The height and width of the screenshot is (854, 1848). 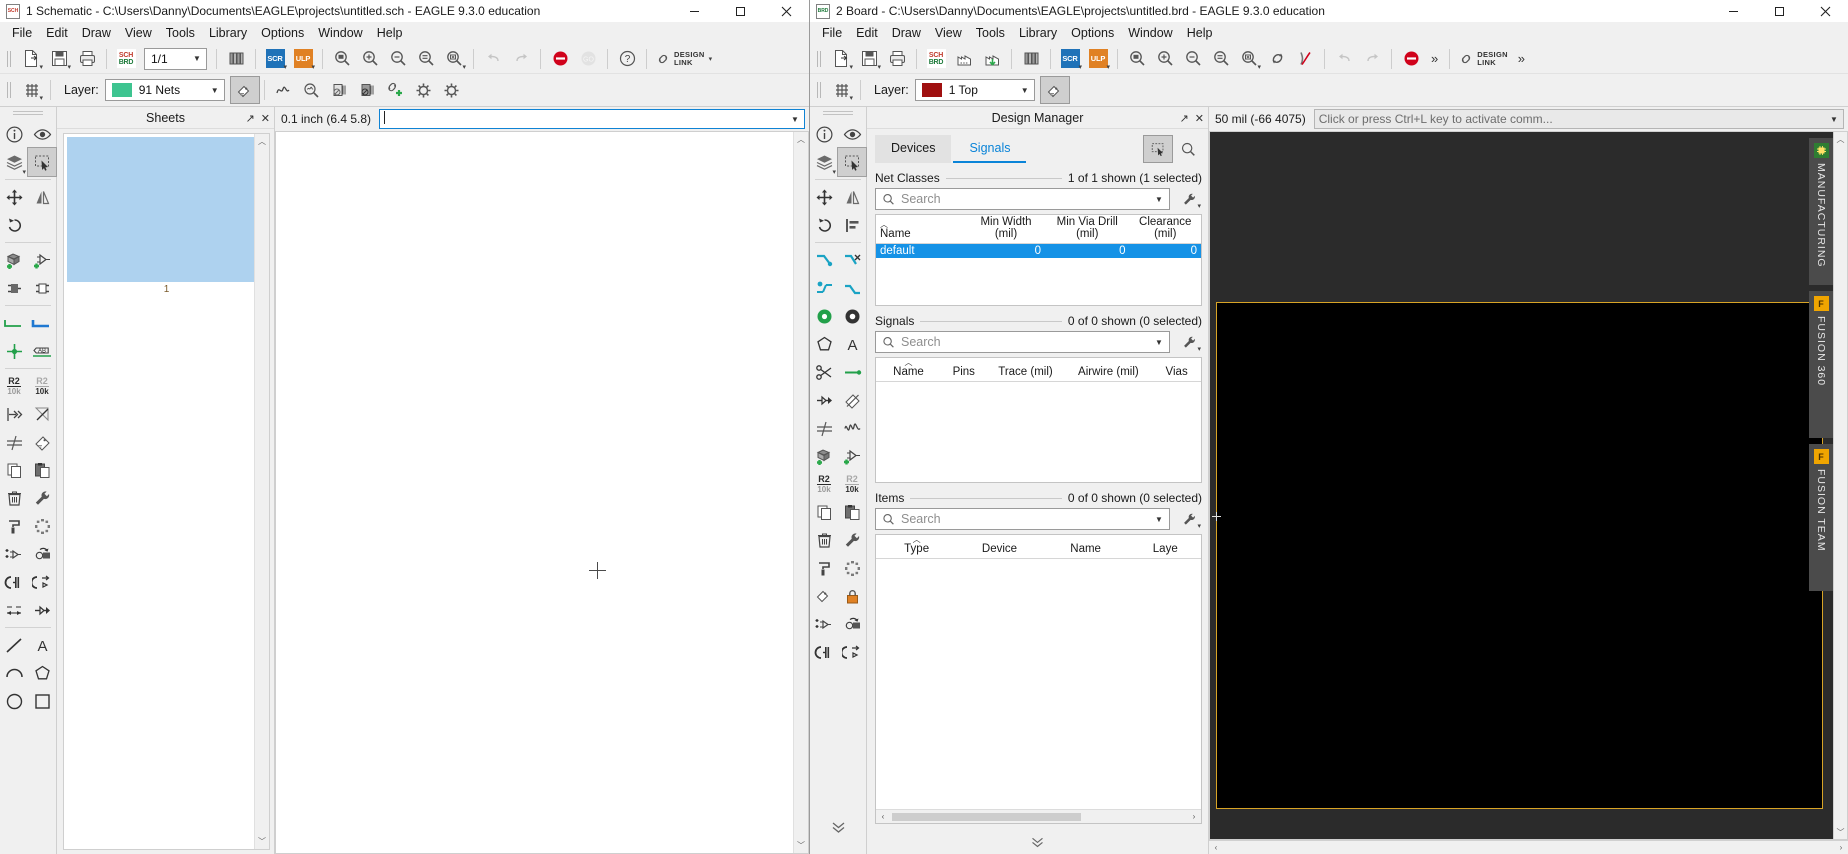 I want to click on layer-selector: 1 Top ▼, so click(x=974, y=90).